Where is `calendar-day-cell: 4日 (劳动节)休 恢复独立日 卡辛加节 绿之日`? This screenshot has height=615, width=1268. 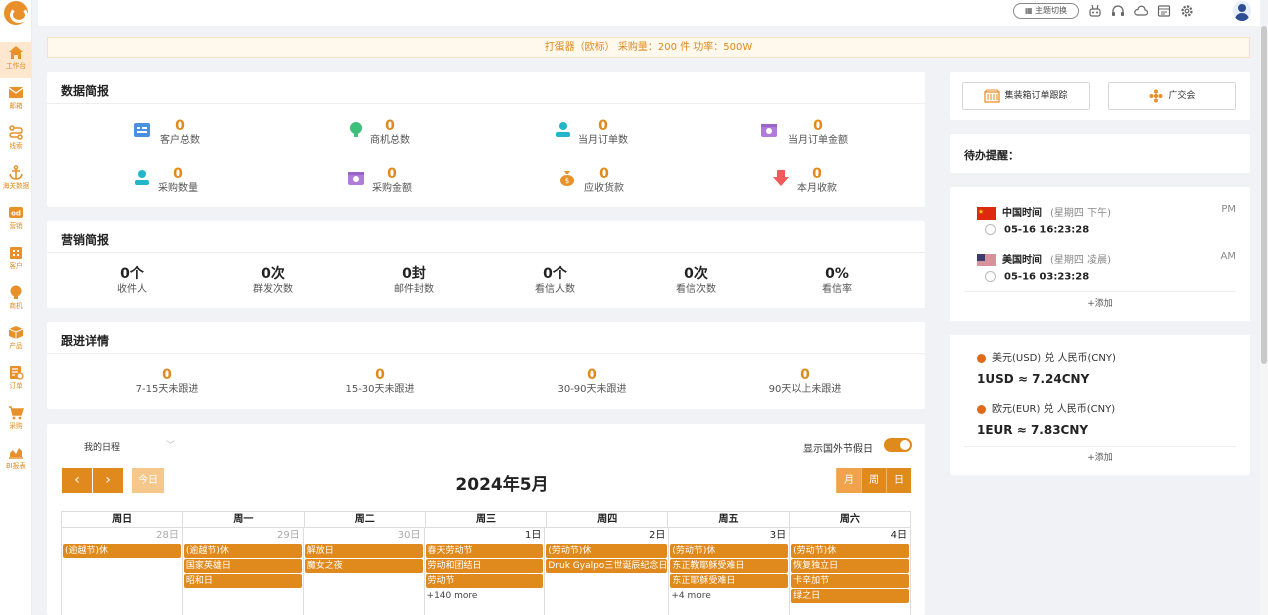
calendar-day-cell: 4日 (劳动节)休 恢复独立日 卡辛加节 绿之日 is located at coordinates (851, 571).